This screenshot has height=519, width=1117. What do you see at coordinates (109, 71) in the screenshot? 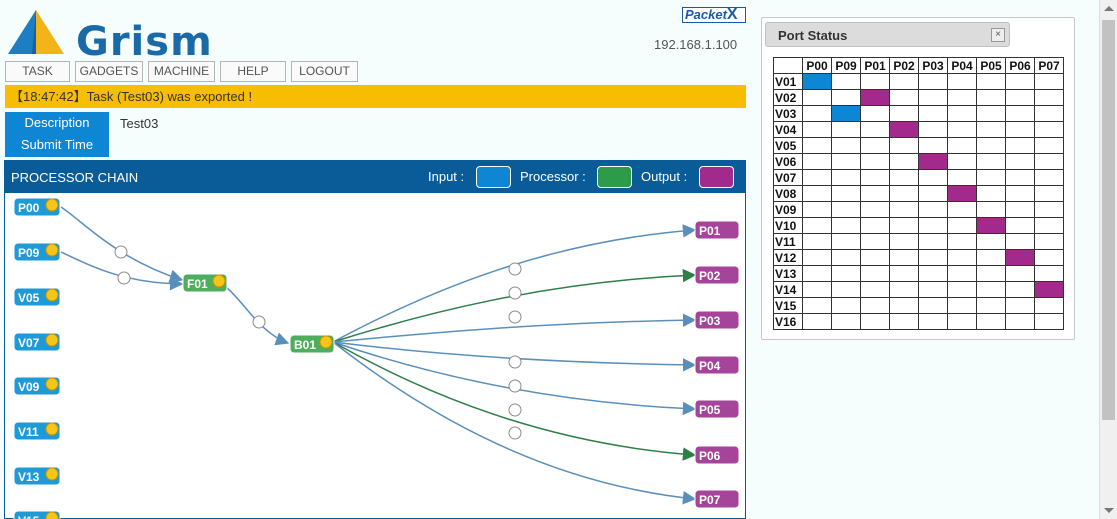
I see `menu-gadgets-button: GADGETS` at bounding box center [109, 71].